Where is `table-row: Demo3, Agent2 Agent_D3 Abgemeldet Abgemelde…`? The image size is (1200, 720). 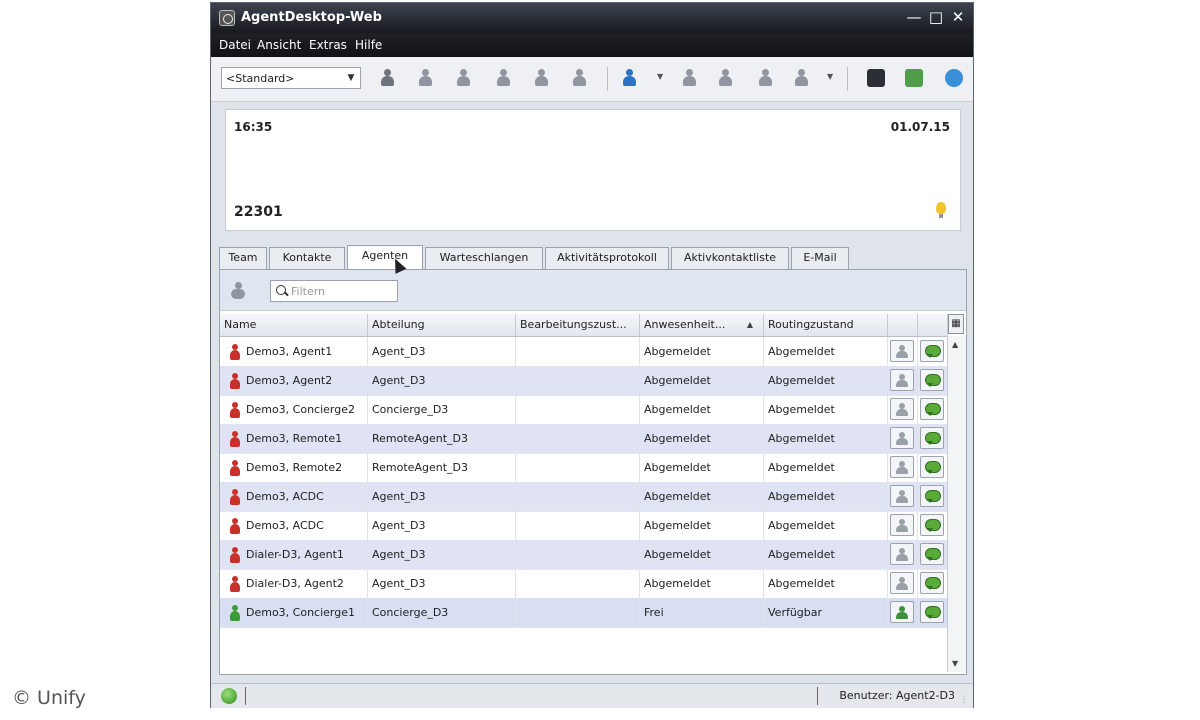
table-row: Demo3, Agent2 Agent_D3 Abgemeldet Abgemelde… is located at coordinates (584, 381).